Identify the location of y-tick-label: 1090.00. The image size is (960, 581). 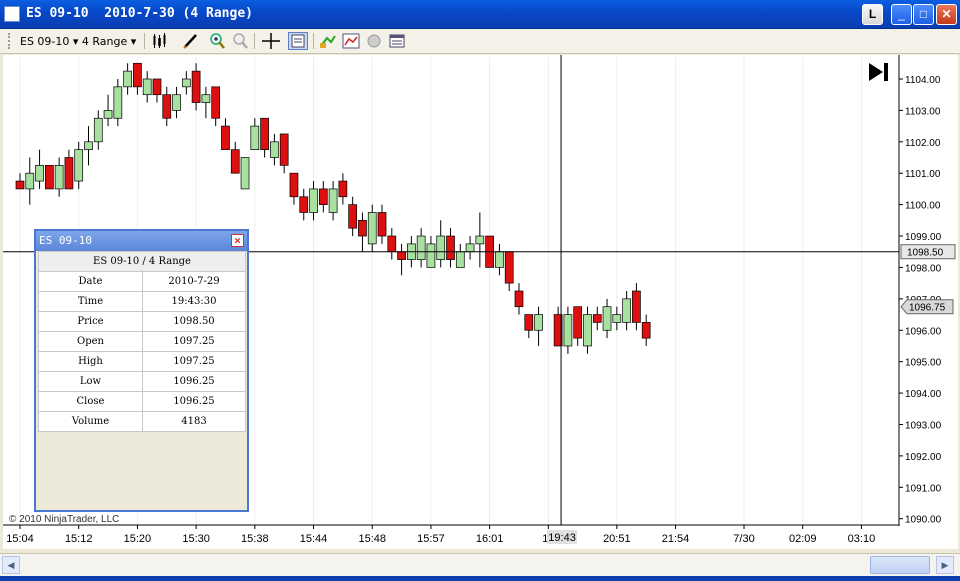
(923, 520).